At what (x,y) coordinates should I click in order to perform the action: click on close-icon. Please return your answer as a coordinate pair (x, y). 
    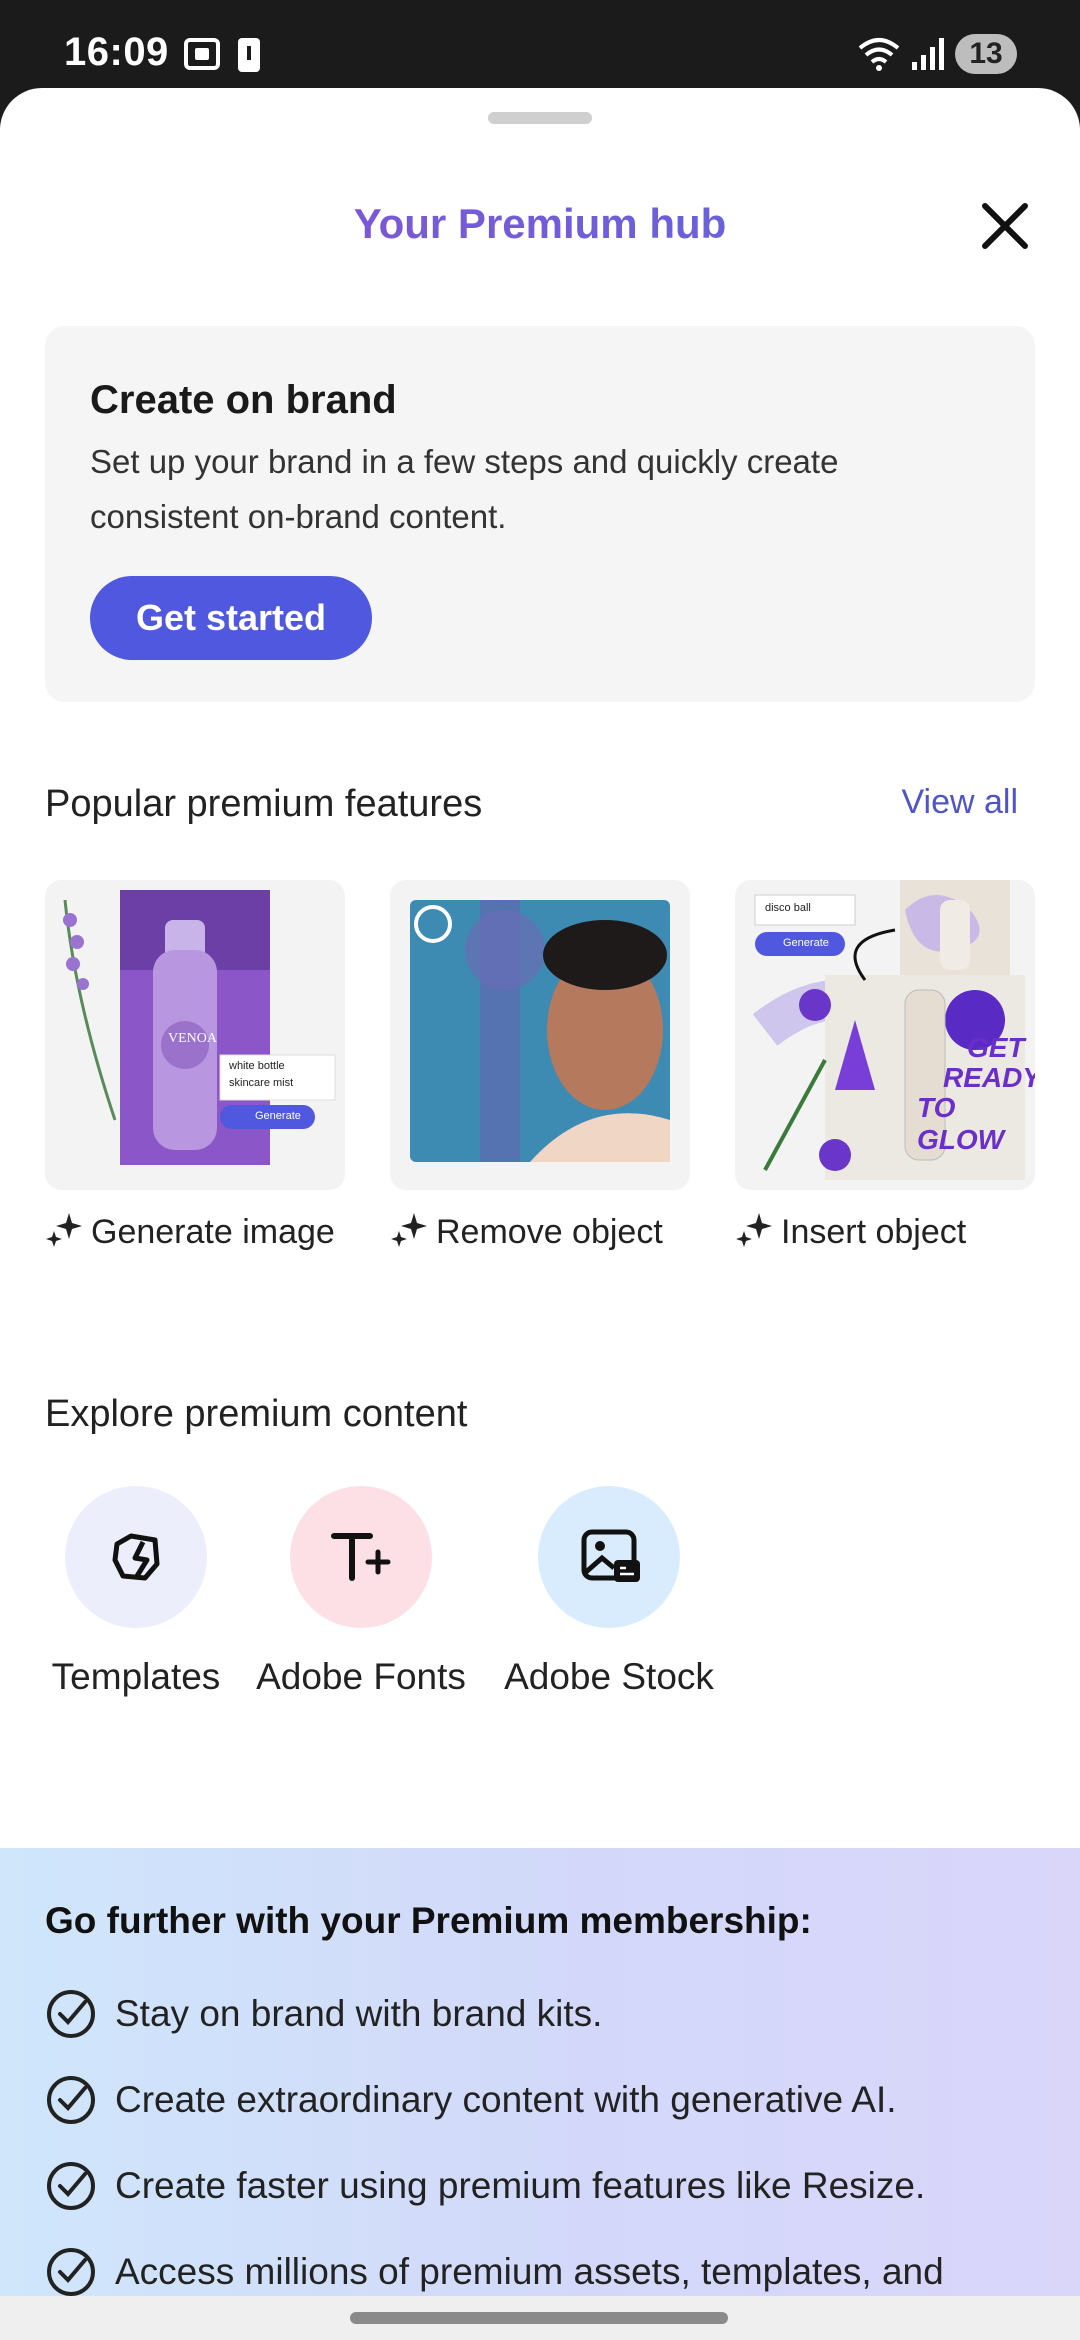
    Looking at the image, I should click on (1005, 226).